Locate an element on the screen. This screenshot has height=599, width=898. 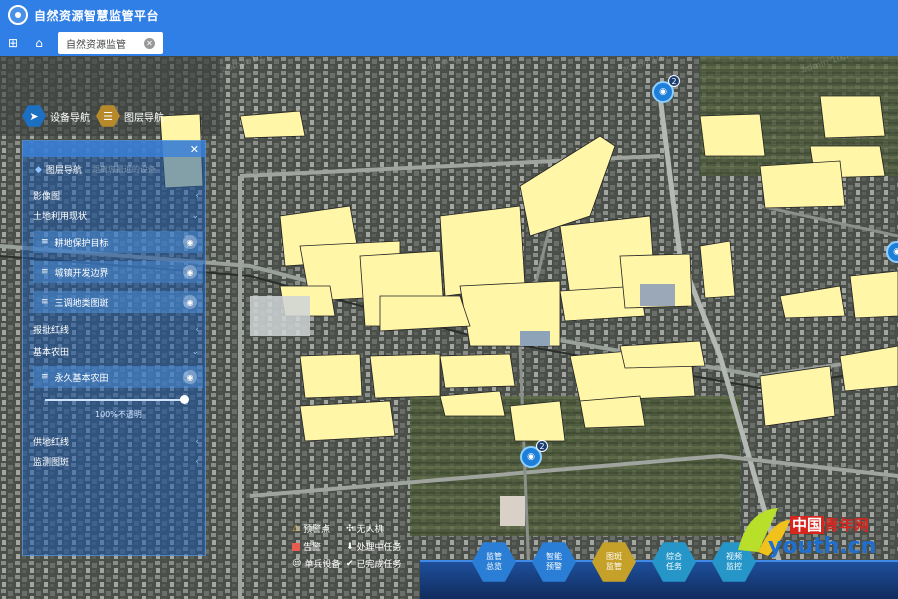
stat-label: 已完成任务 is located at coordinates (379, 565).